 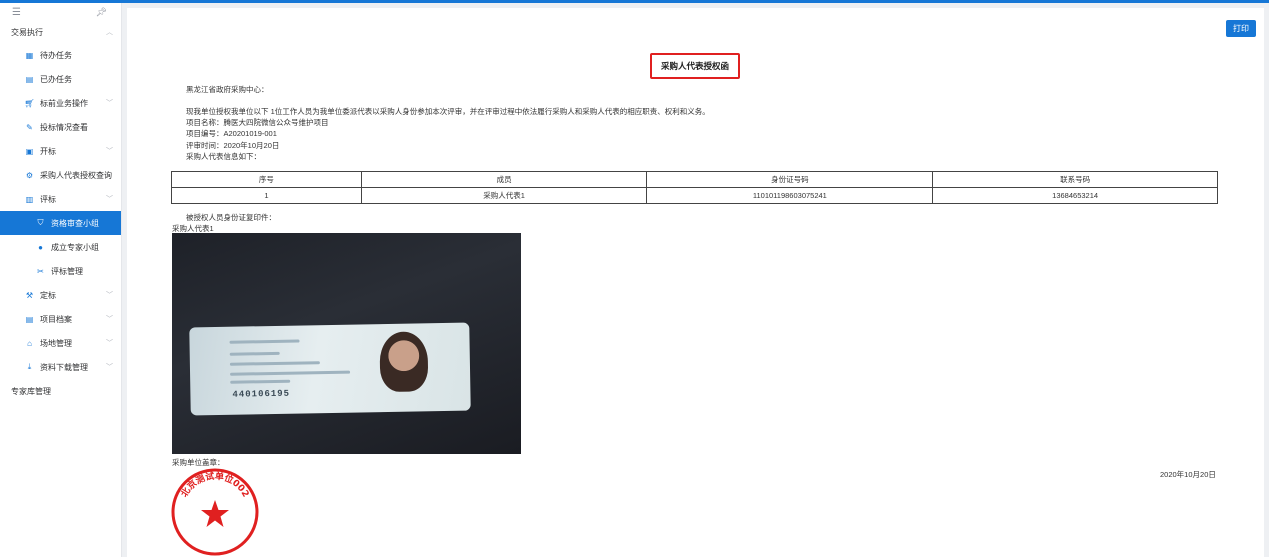 I want to click on sidebar-item-label: 标前业务操作, so click(x=64, y=103).